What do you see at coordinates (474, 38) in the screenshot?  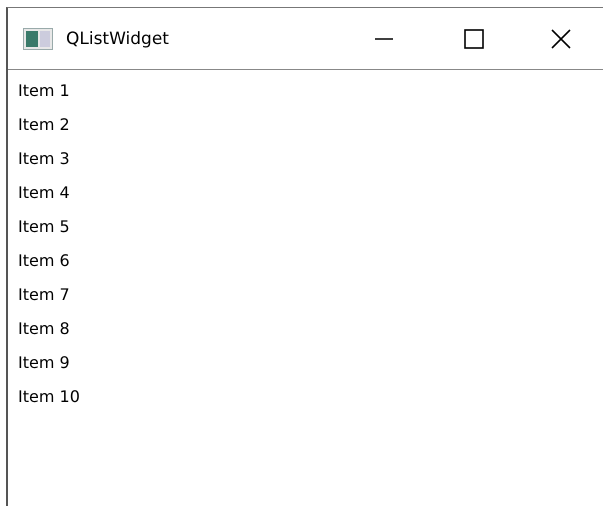 I see `maximize-icon` at bounding box center [474, 38].